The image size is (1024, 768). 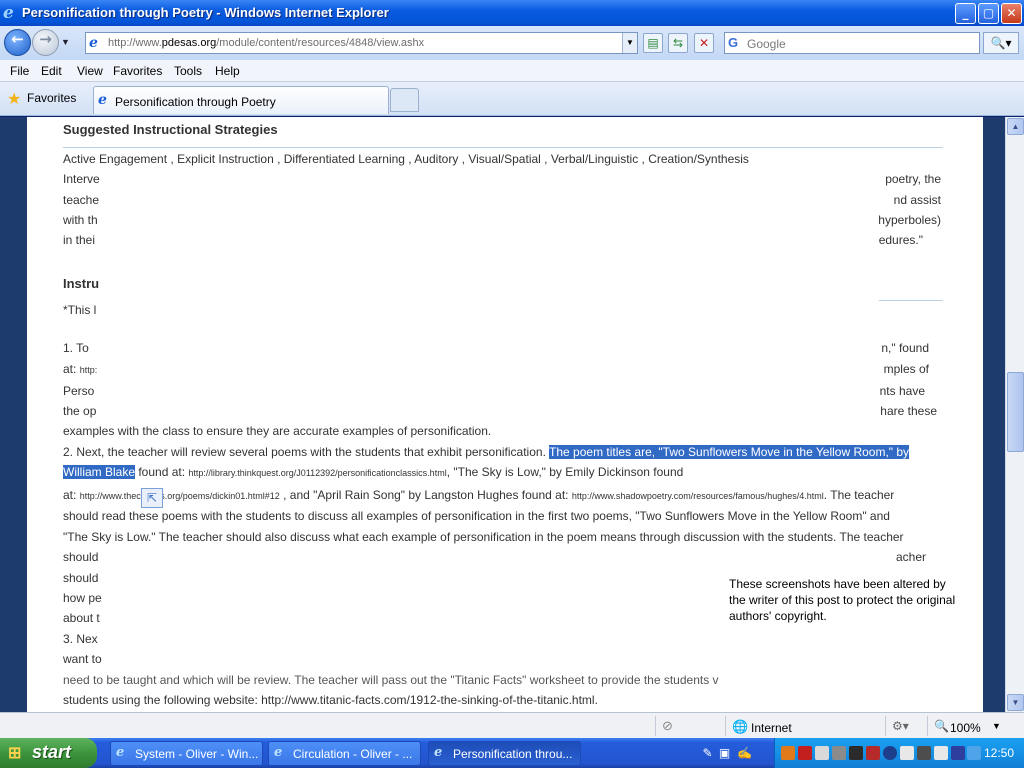 I want to click on menu-tools: Tools, so click(x=188, y=71).